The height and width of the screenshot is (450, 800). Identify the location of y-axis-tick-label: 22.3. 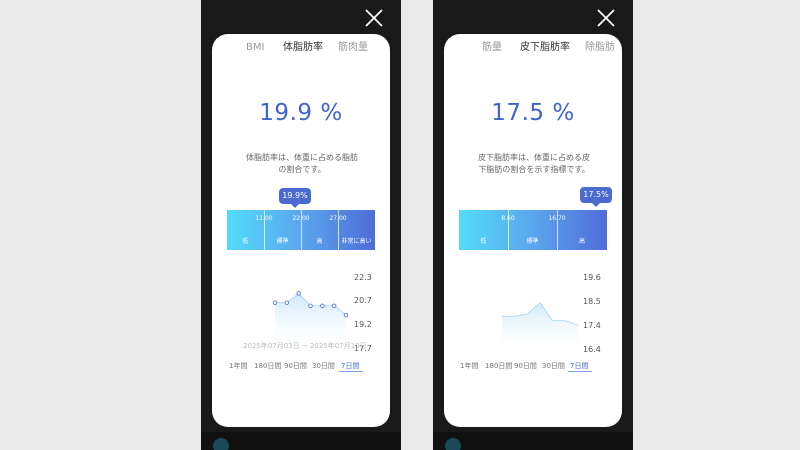
(363, 277).